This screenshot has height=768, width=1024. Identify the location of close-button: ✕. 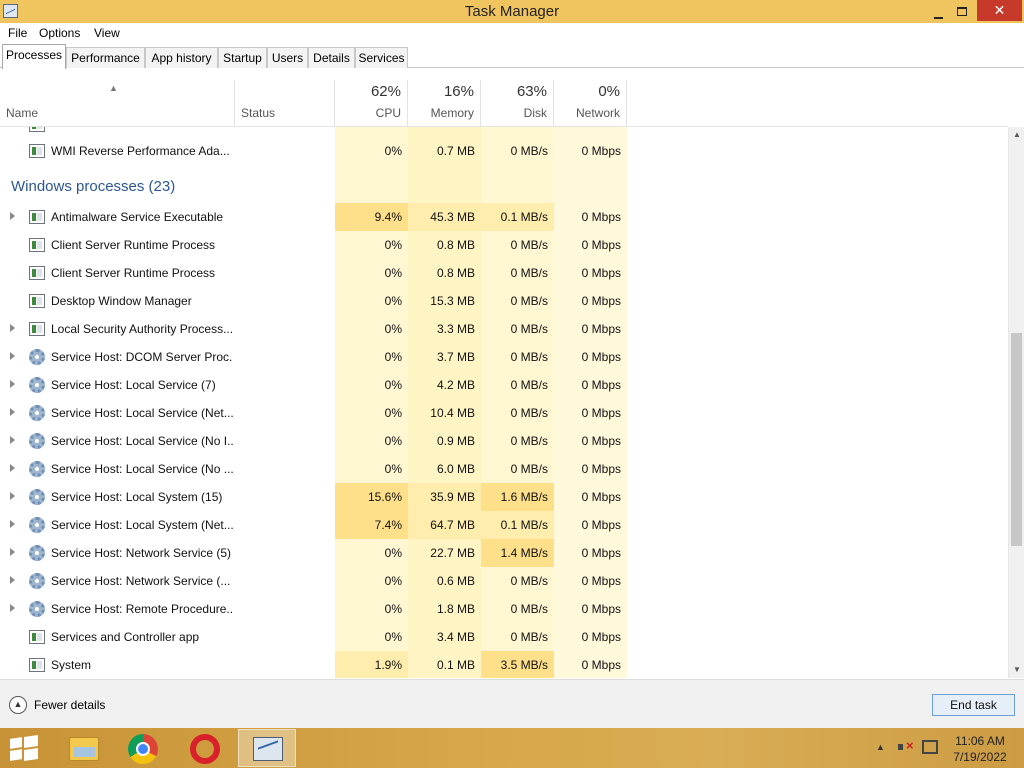
(999, 10).